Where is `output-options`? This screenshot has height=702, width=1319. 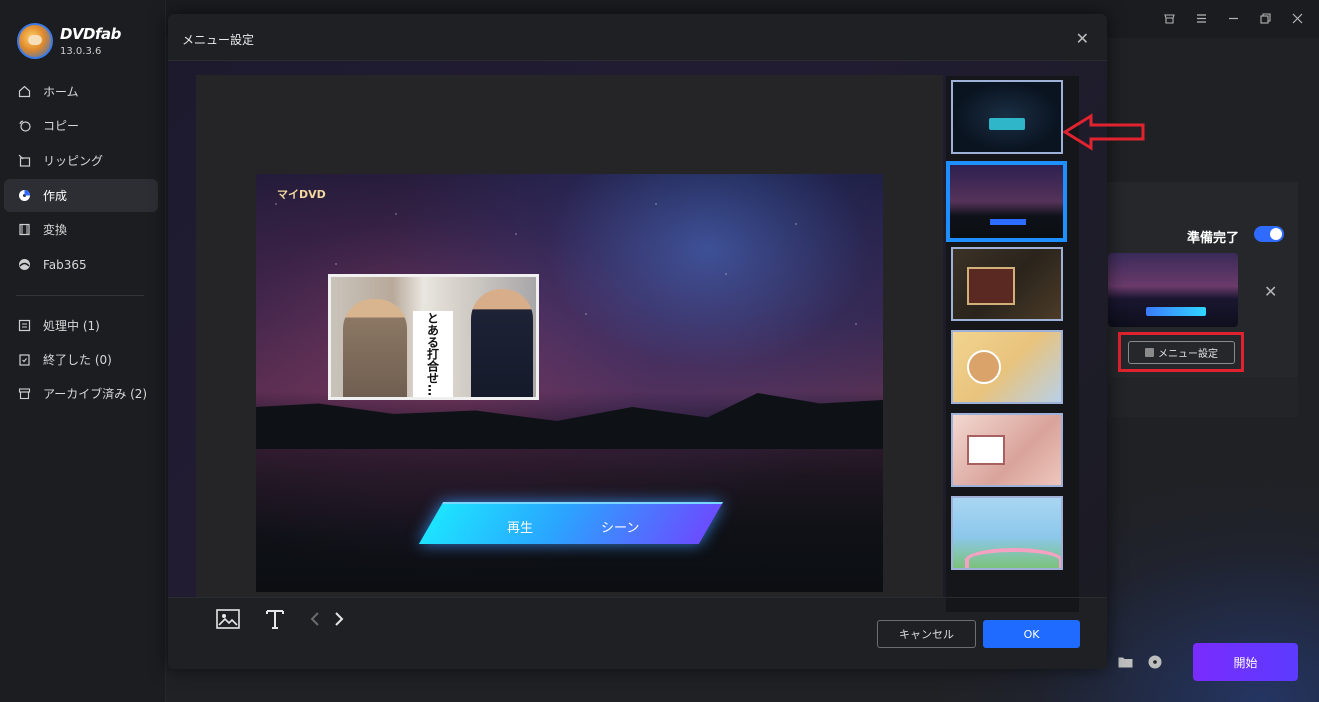 output-options is located at coordinates (1140, 662).